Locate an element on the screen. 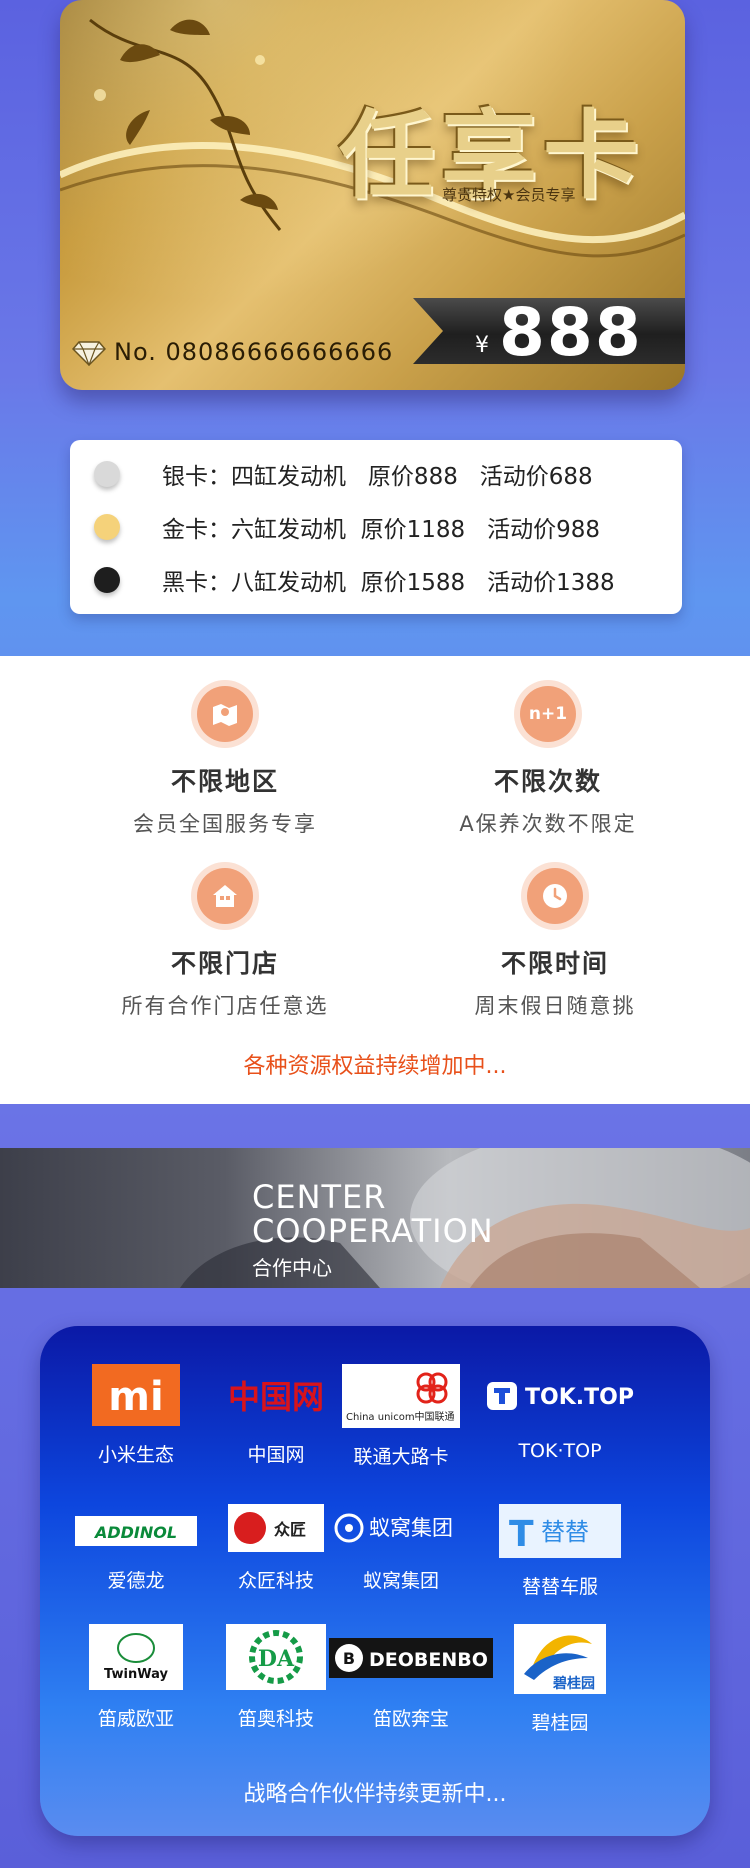 This screenshot has width=750, height=1868. zhongjiang-logo-text: 众匠 is located at coordinates (290, 1529).